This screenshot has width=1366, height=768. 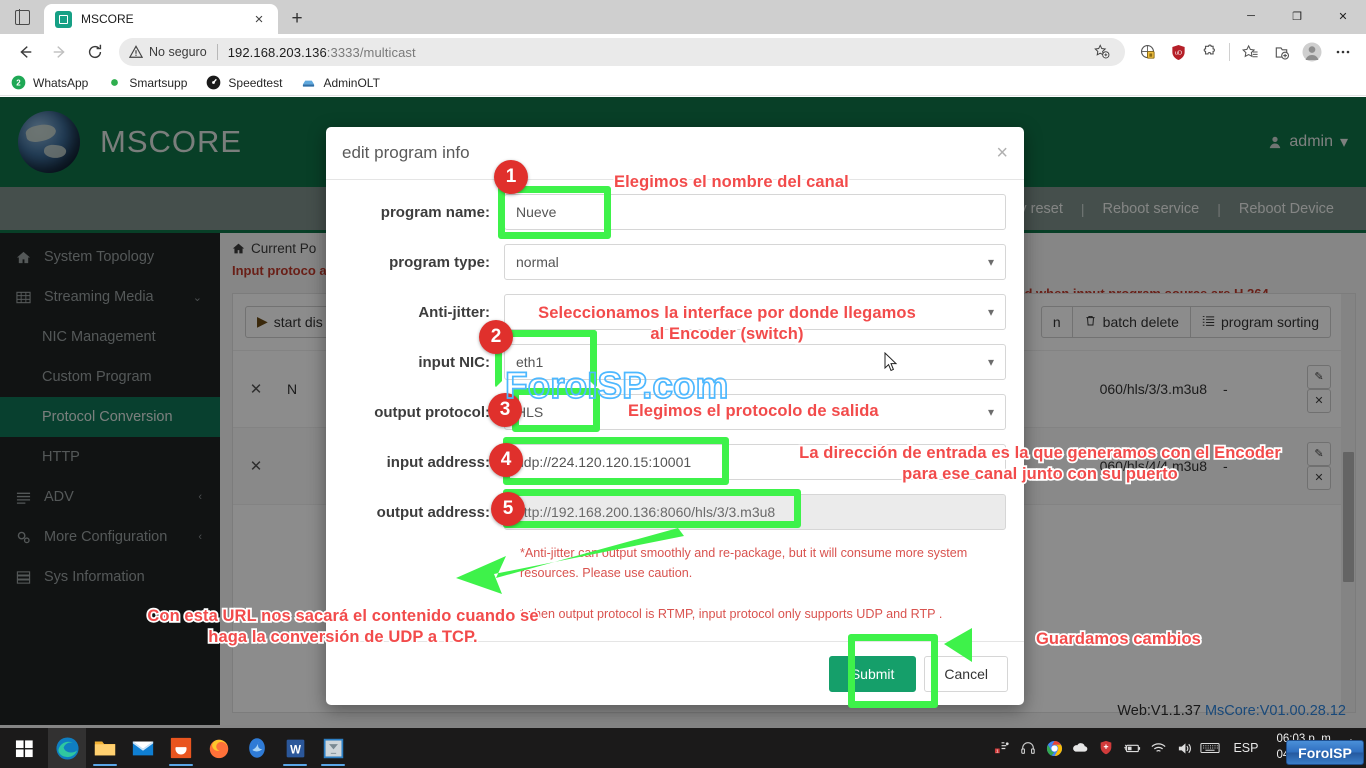 What do you see at coordinates (454, 362) in the screenshot?
I see `input-nic-label: input NIC:` at bounding box center [454, 362].